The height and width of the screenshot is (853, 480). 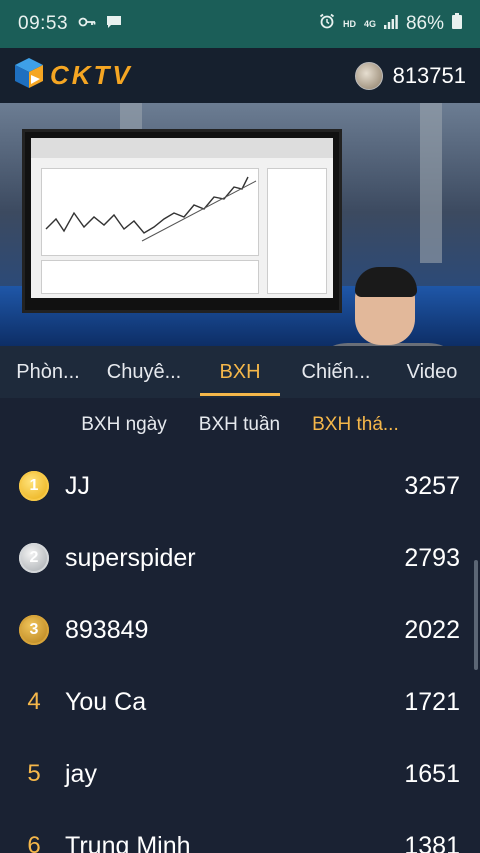 I want to click on app-logo: CKTV, so click(x=73, y=75).